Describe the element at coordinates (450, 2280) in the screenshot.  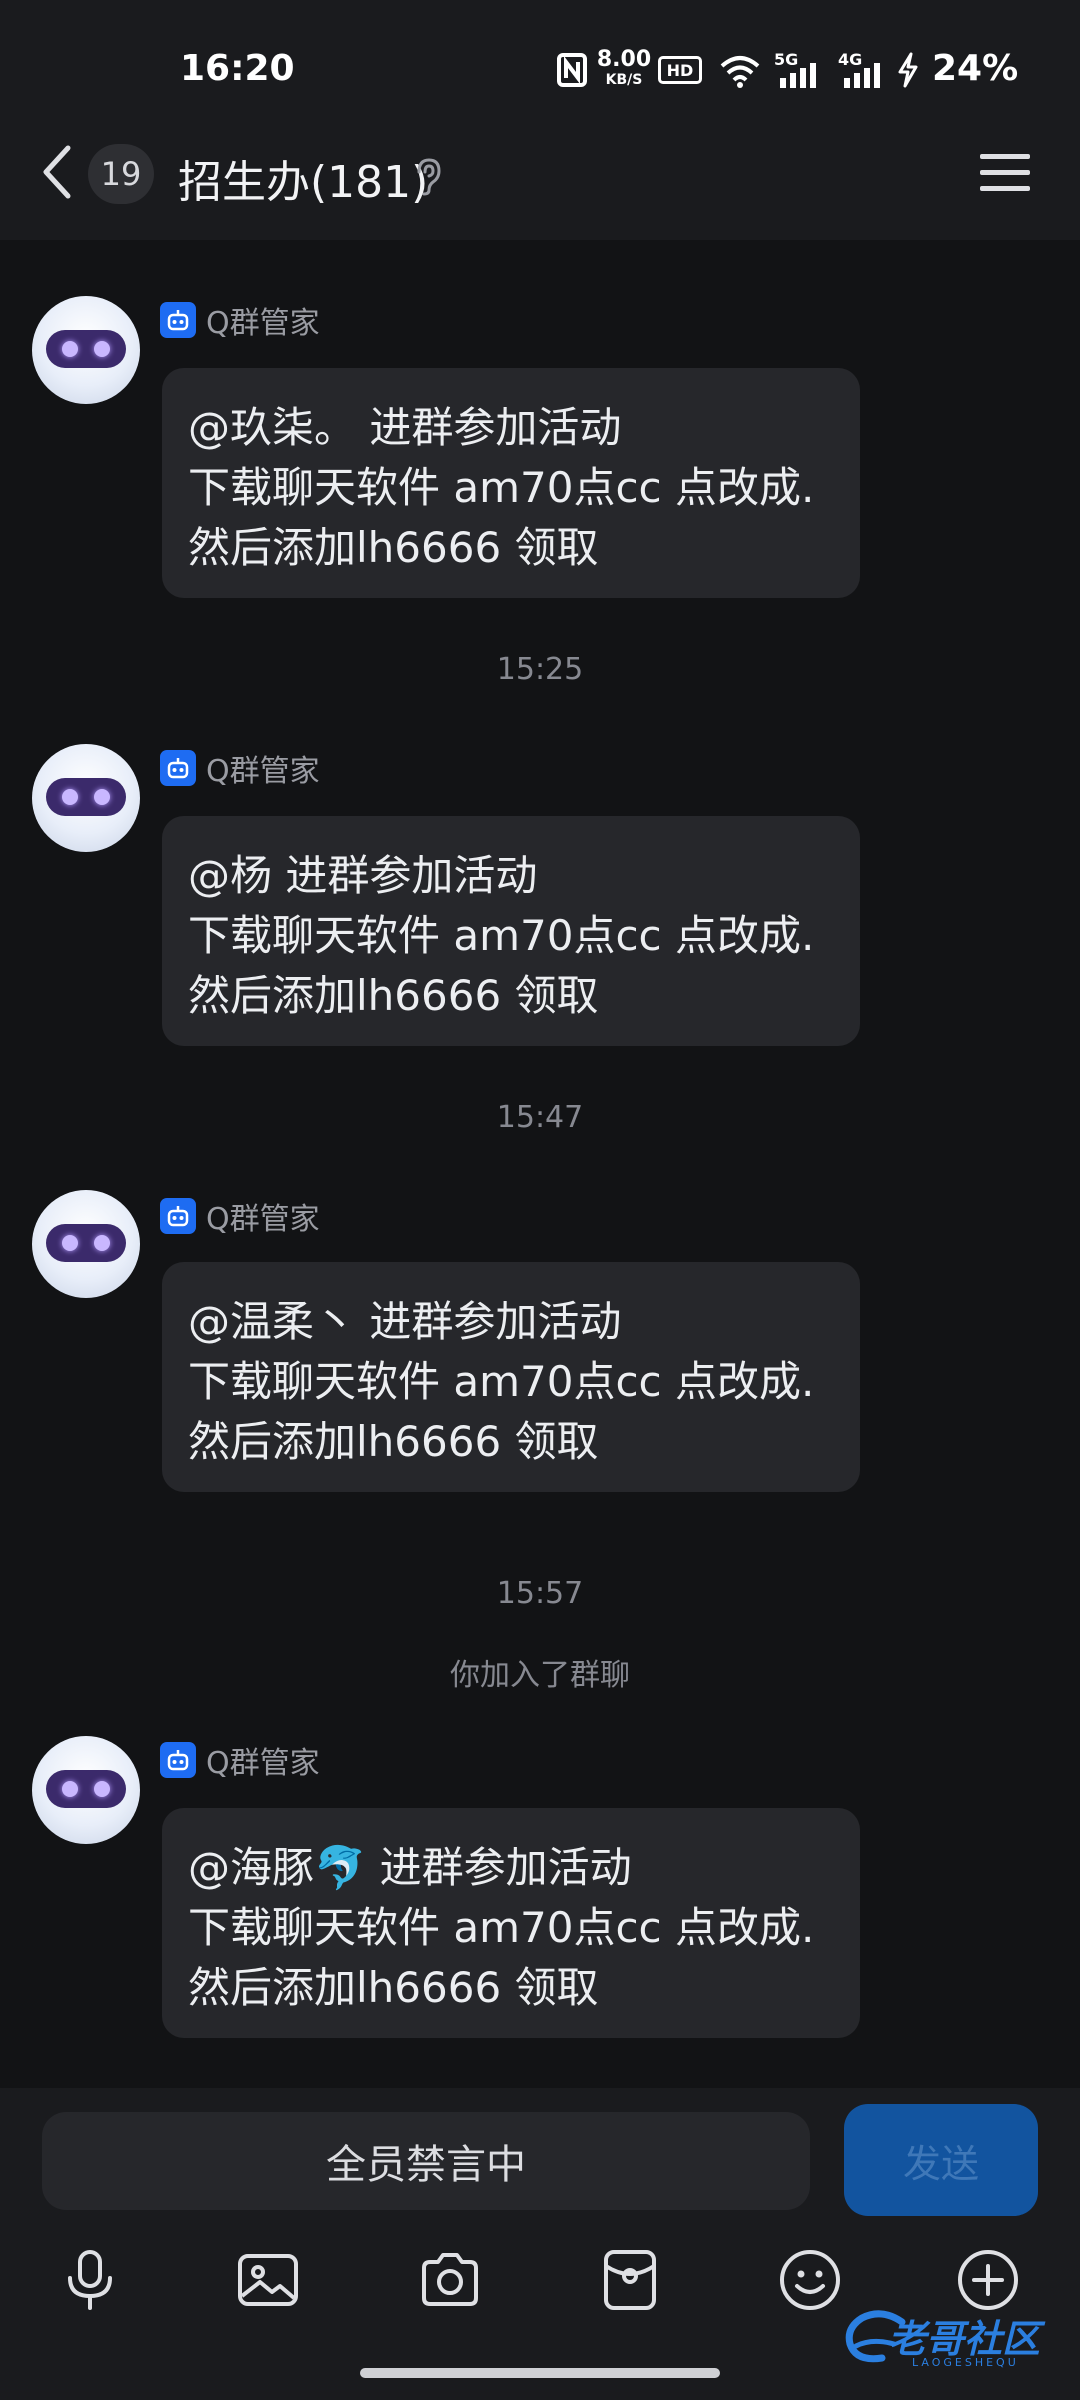
I see `camera-icon` at that location.